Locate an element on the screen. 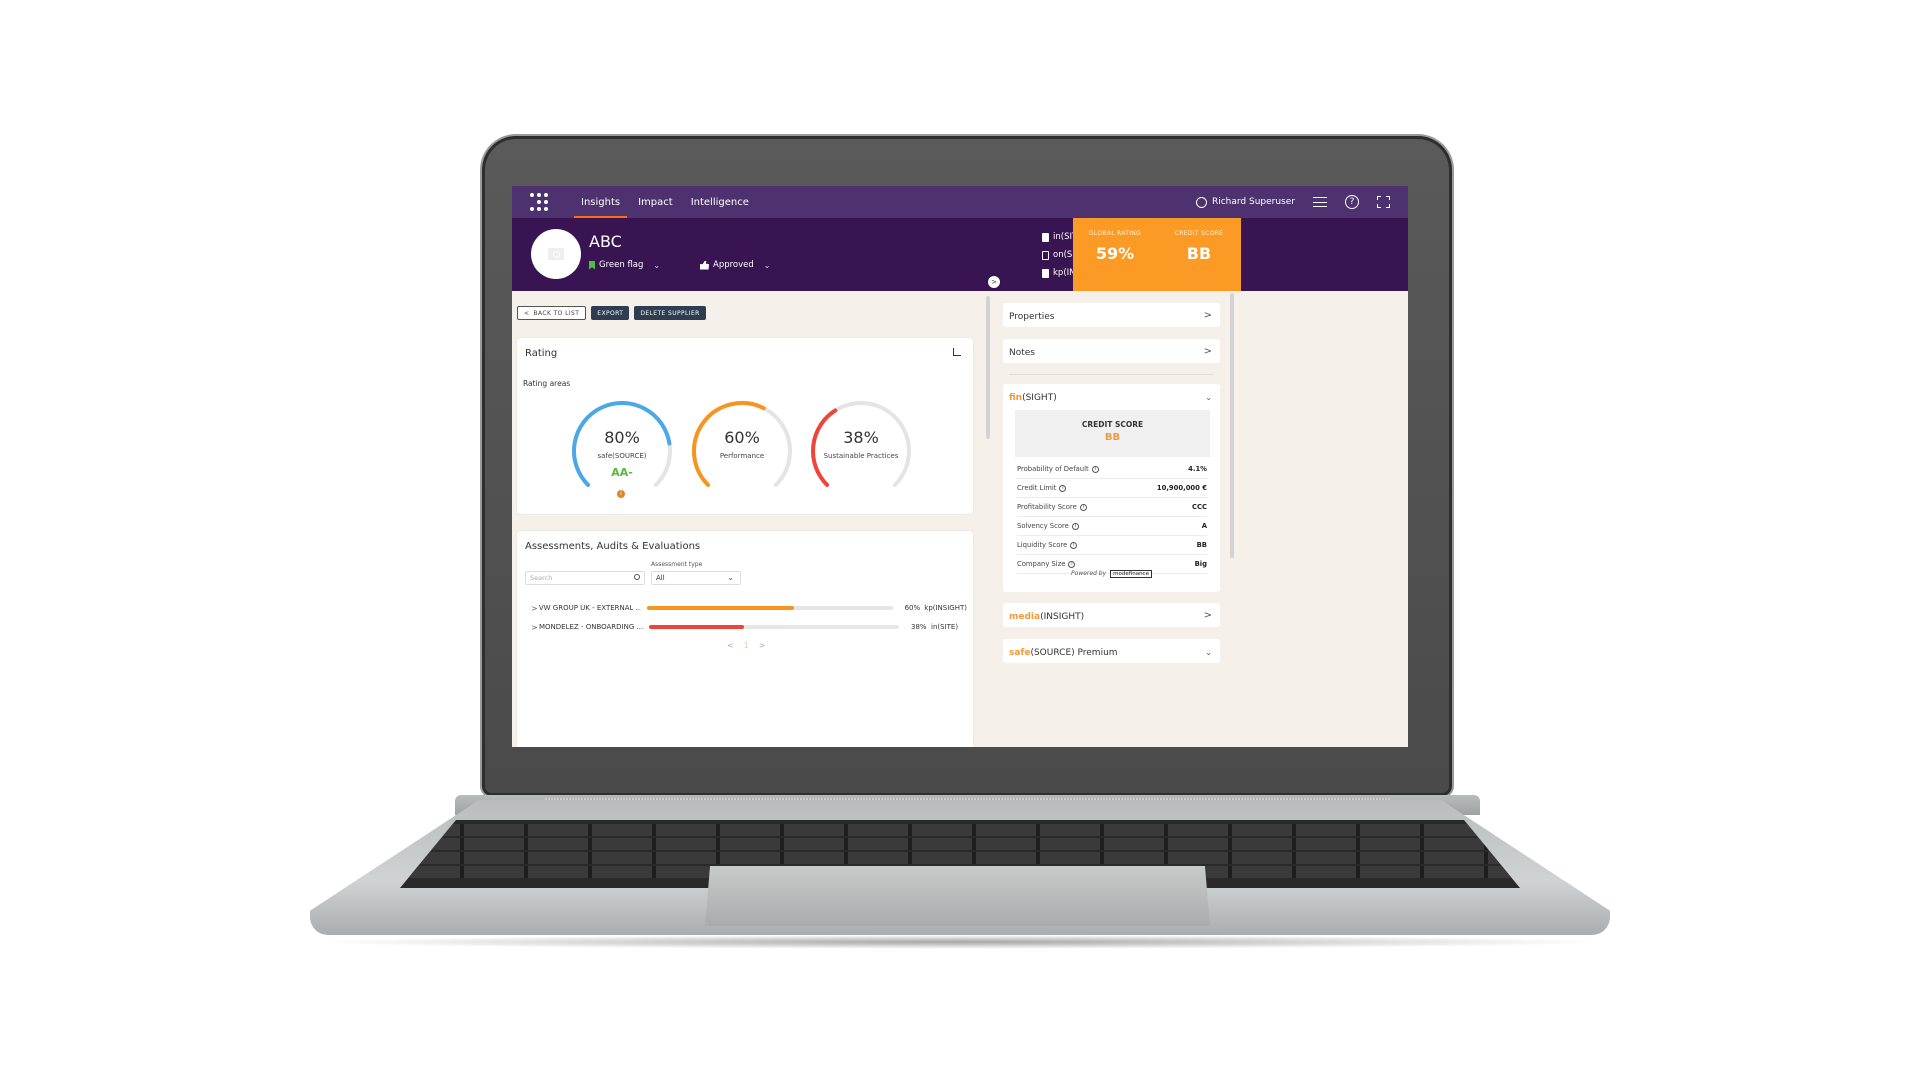  export-button: EXPORT is located at coordinates (610, 313).